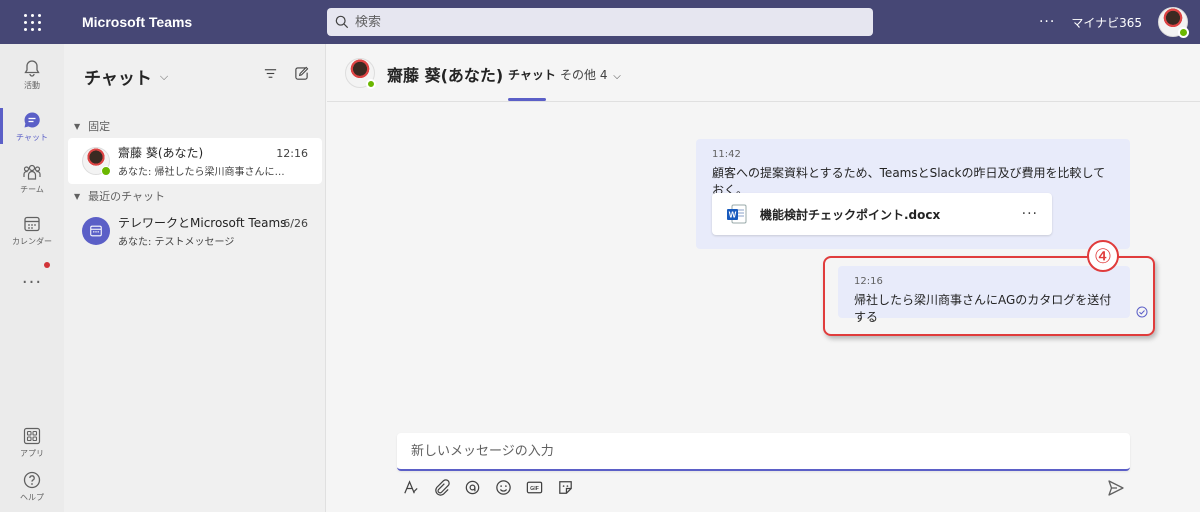  I want to click on chat-time: 6/26, so click(295, 223).